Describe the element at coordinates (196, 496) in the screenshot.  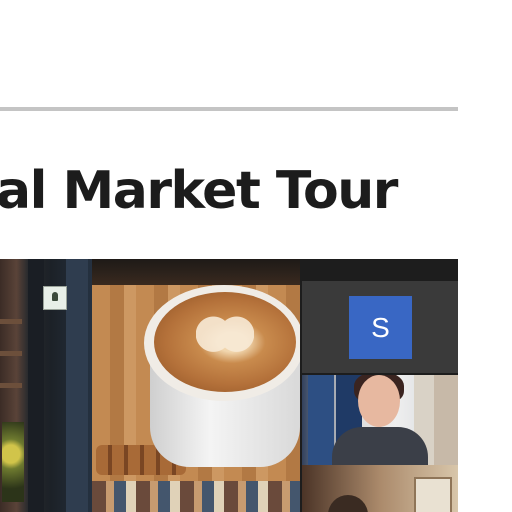
I see `video-tile-market-stall` at that location.